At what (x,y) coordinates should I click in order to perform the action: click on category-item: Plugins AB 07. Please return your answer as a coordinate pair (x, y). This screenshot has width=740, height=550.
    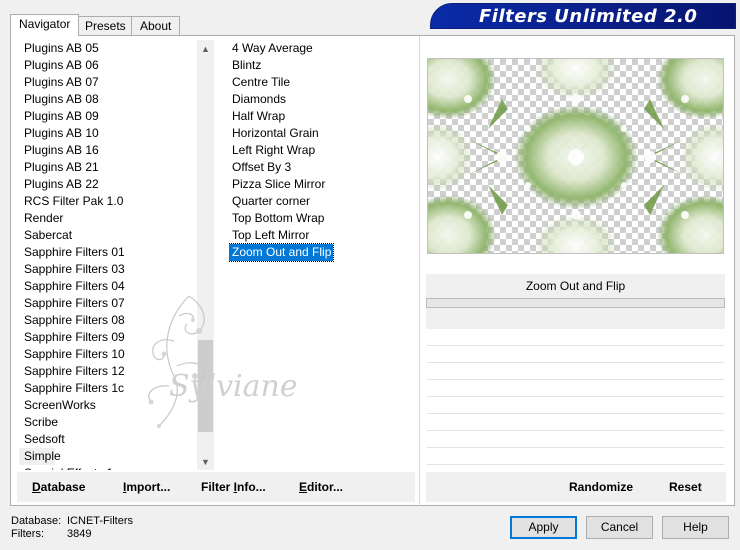
    Looking at the image, I should click on (112, 82).